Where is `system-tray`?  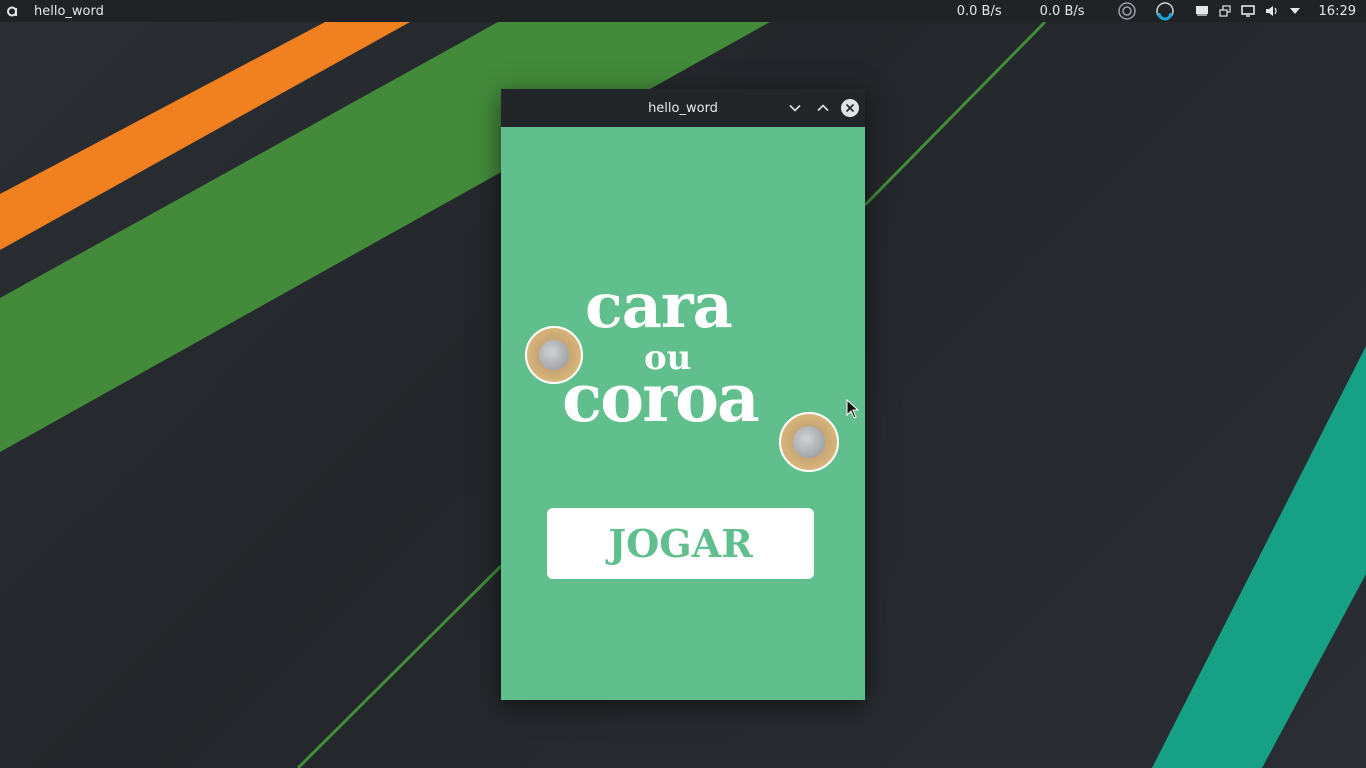
system-tray is located at coordinates (1209, 11).